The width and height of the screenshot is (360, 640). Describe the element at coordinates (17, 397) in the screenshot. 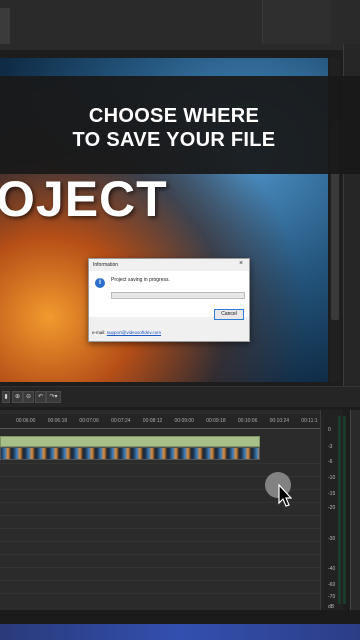

I see `zoom-in-icon: ⊕` at that location.